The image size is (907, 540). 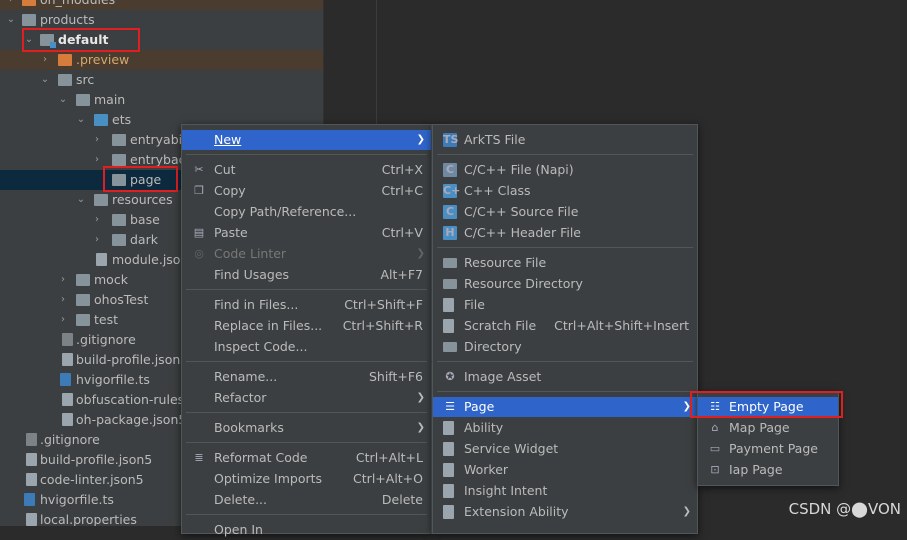 I want to click on menu-item-code-linter: ◎ Code Linter ❯, so click(x=306, y=254).